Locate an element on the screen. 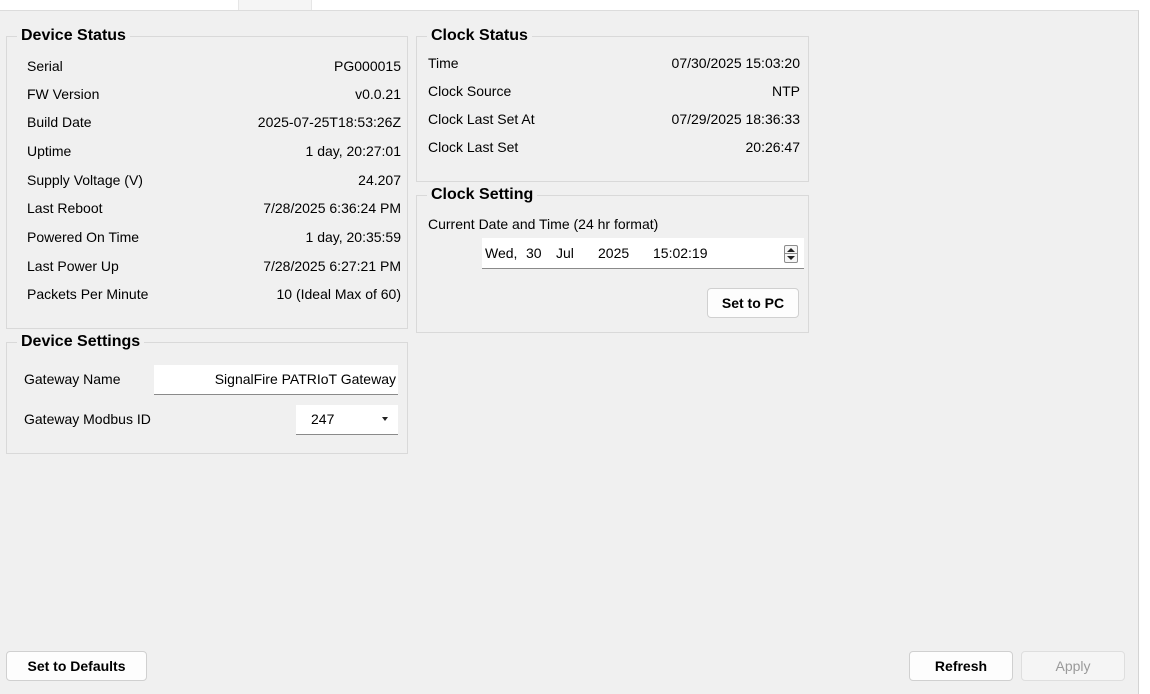 The width and height of the screenshot is (1150, 694). device-status-title: Device Status is located at coordinates (73, 36).